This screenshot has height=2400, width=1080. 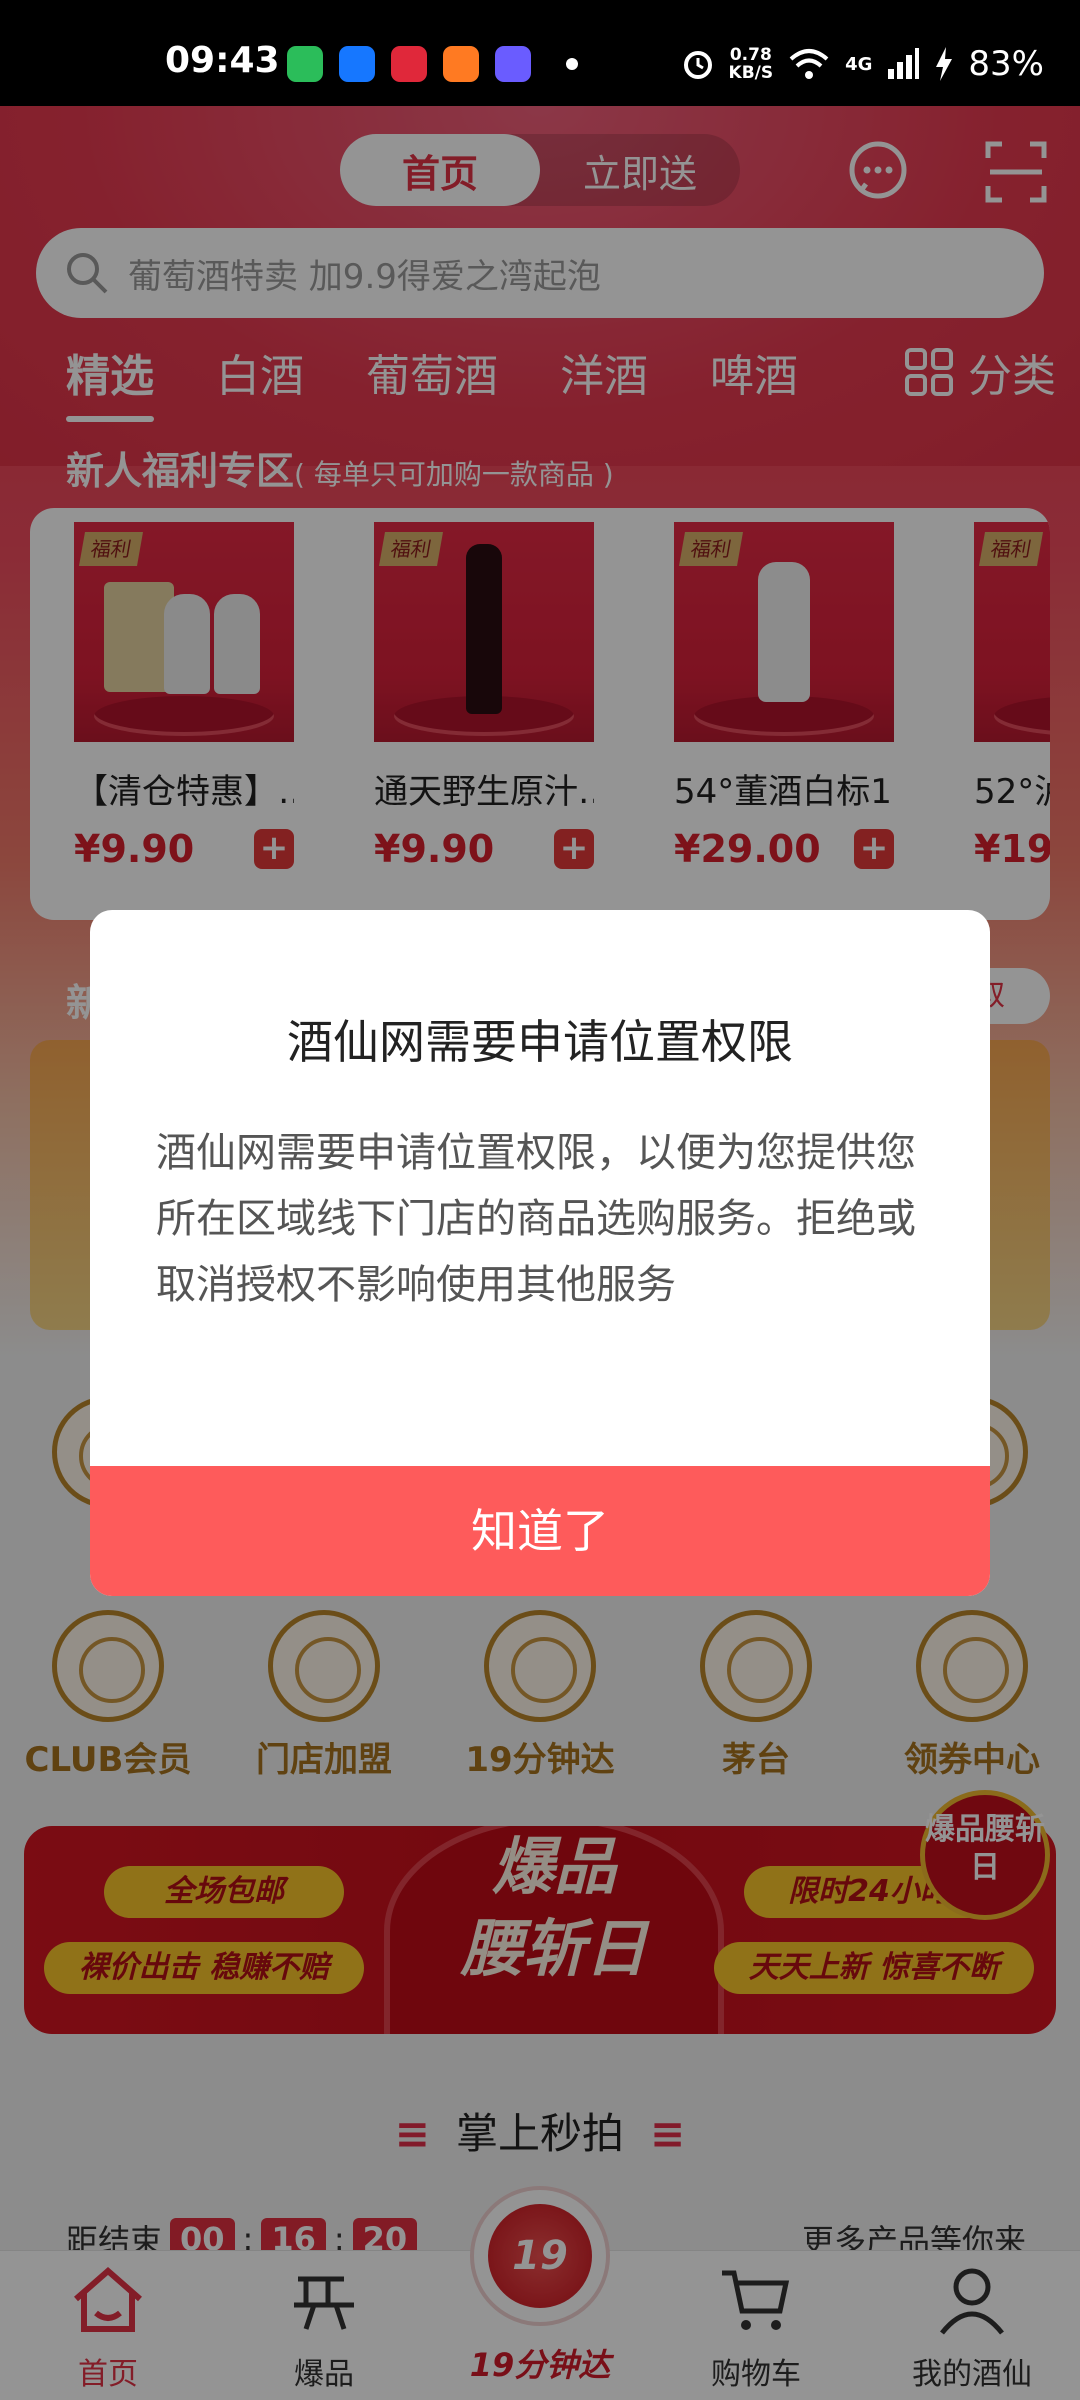 I want to click on network-speed: 0.78 KB/S, so click(x=751, y=64).